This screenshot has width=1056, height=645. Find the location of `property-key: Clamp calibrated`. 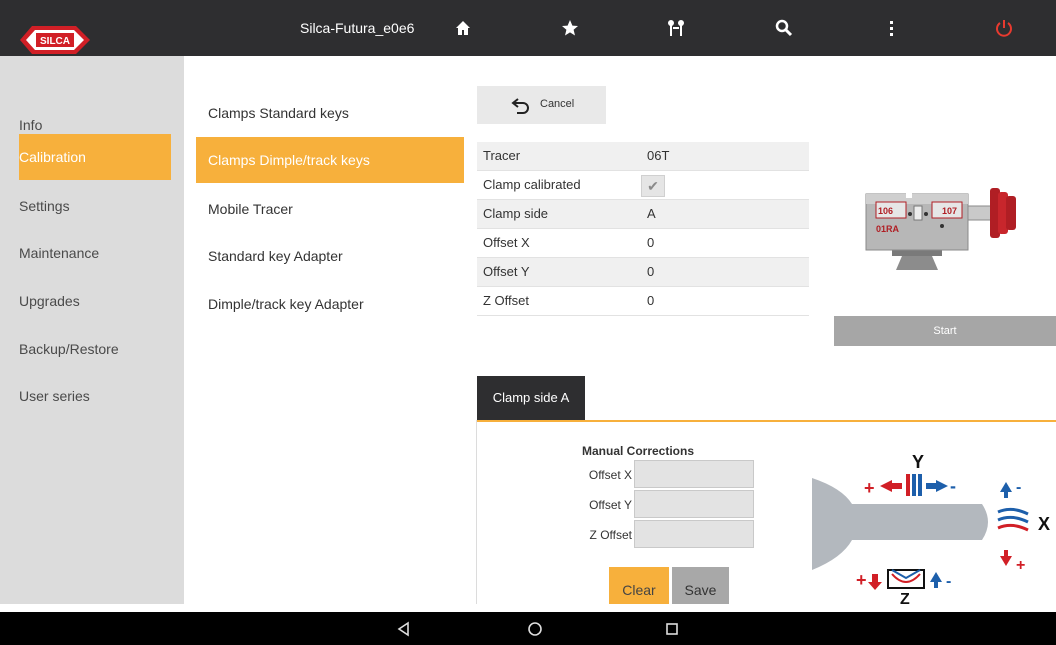

property-key: Clamp calibrated is located at coordinates (532, 184).